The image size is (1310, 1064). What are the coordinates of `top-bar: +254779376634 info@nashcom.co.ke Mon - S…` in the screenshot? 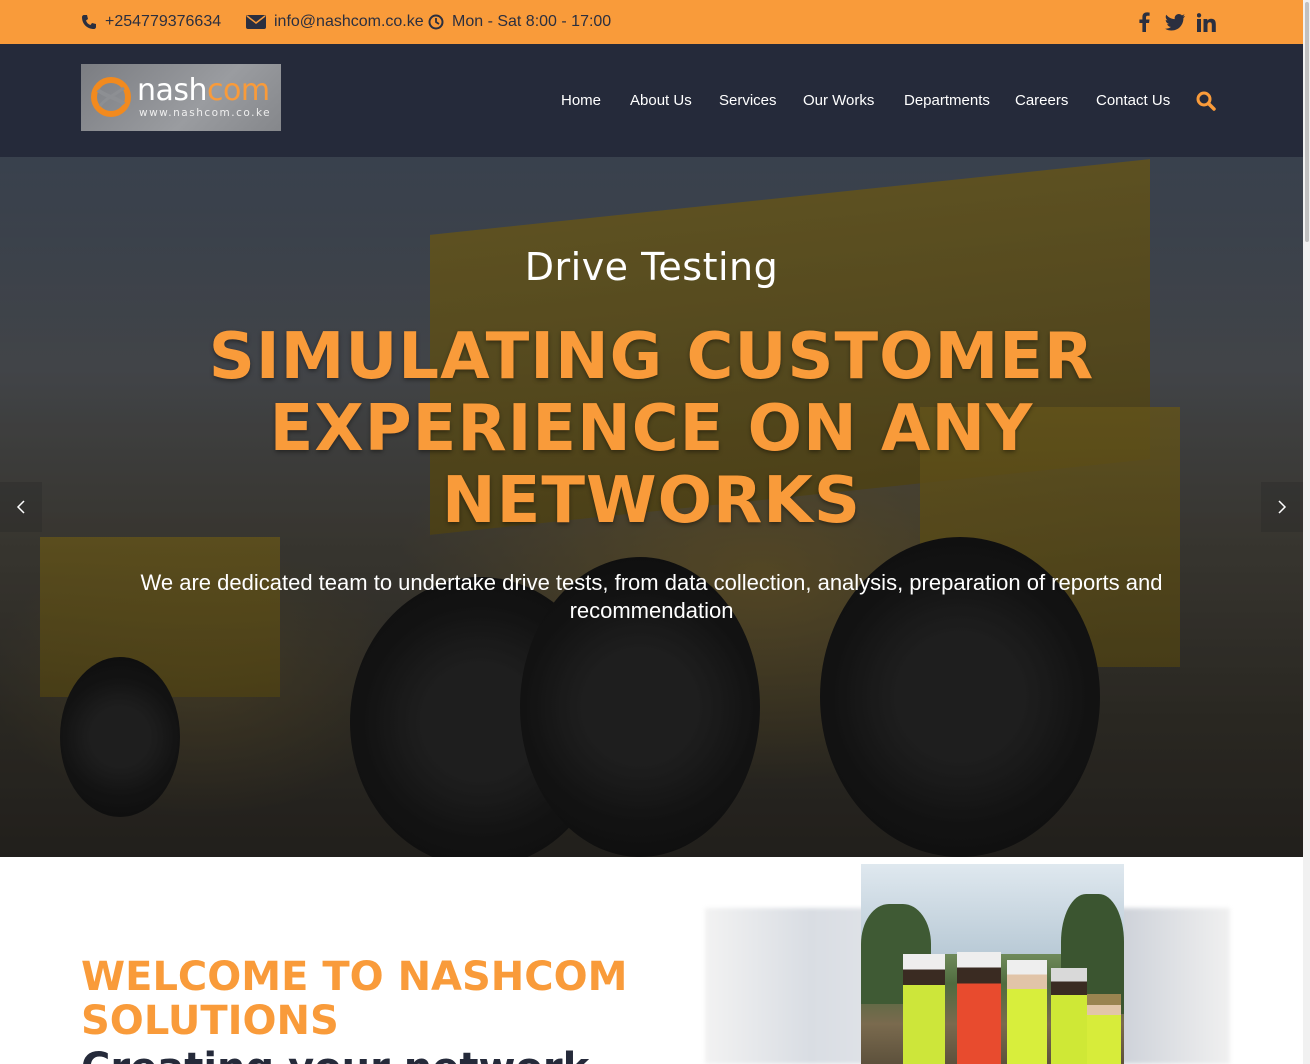 It's located at (651, 22).